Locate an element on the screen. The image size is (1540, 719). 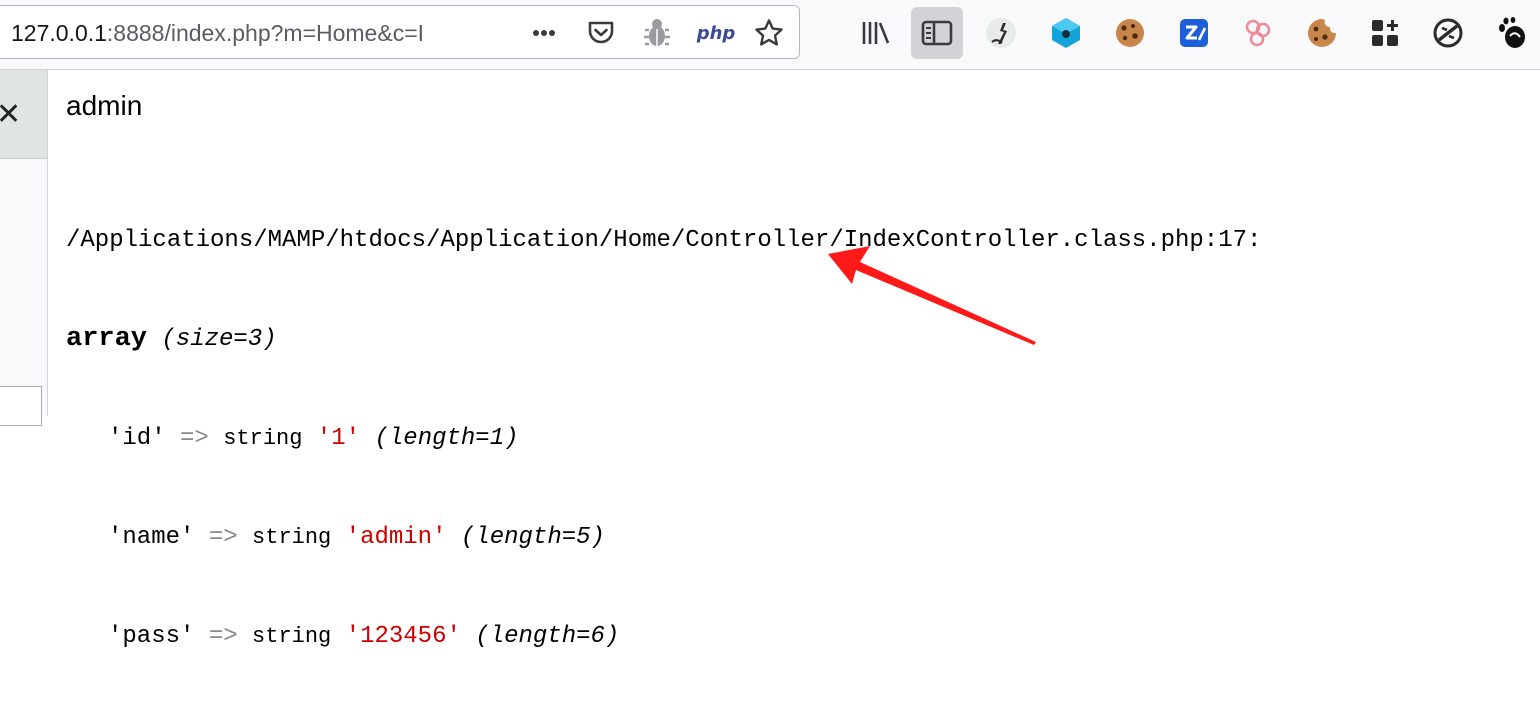
entry-value: '123456' is located at coordinates (403, 636).